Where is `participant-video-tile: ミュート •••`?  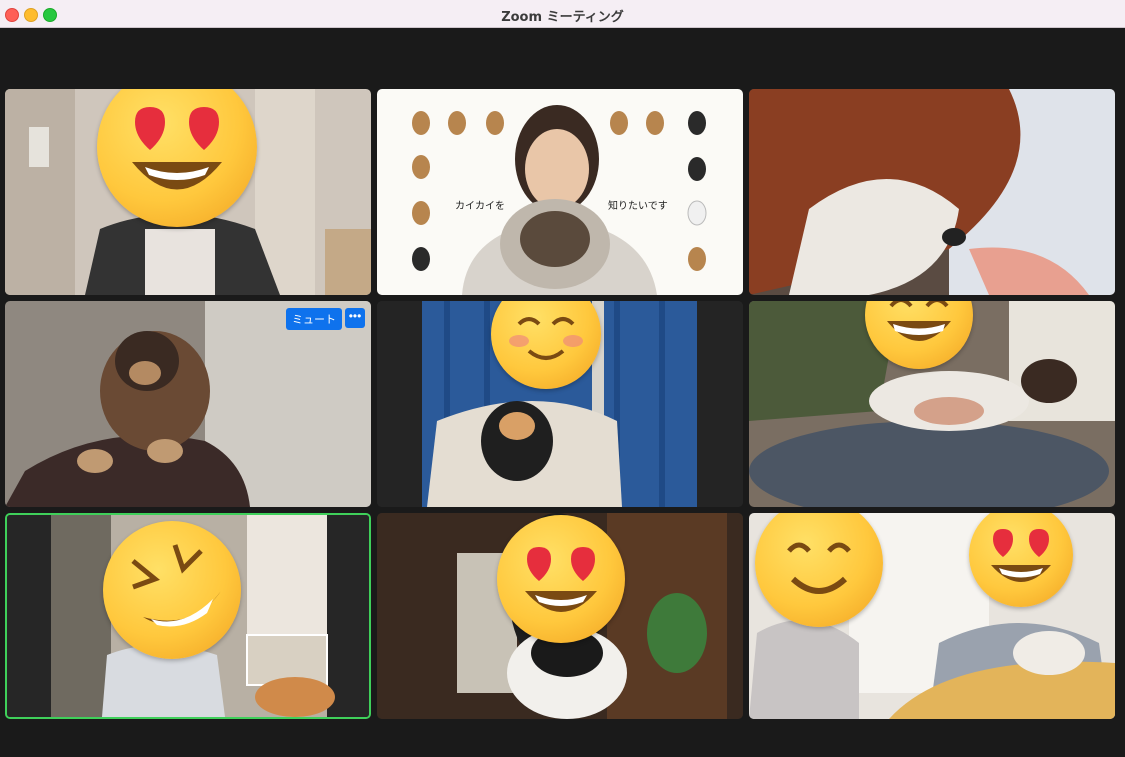 participant-video-tile: ミュート ••• is located at coordinates (188, 404).